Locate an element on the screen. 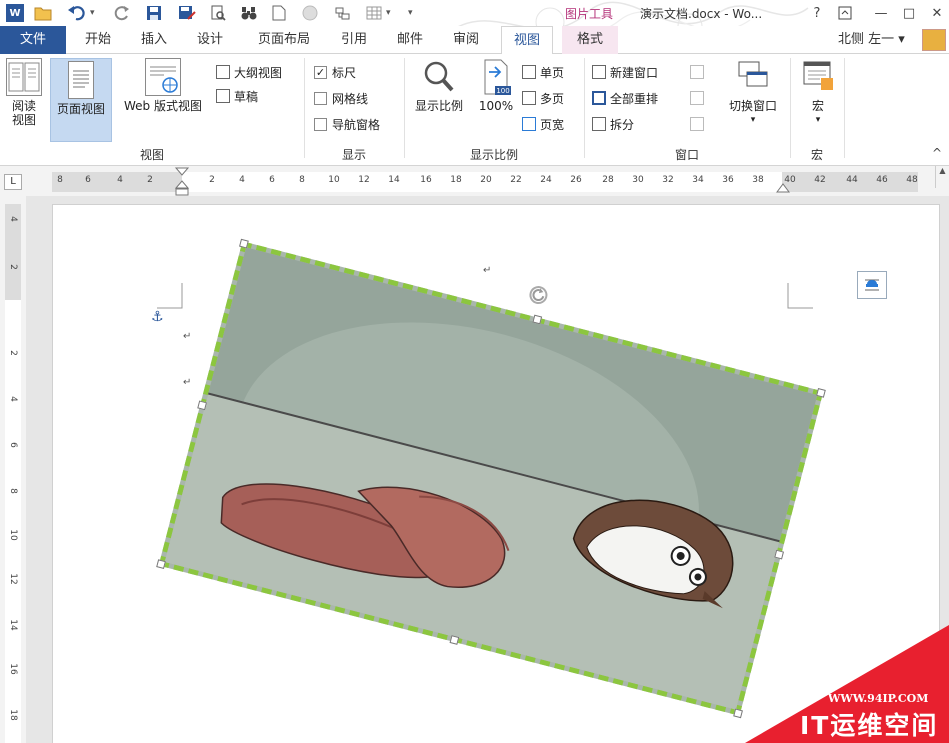 This screenshot has width=949, height=743. avatar is located at coordinates (934, 40).